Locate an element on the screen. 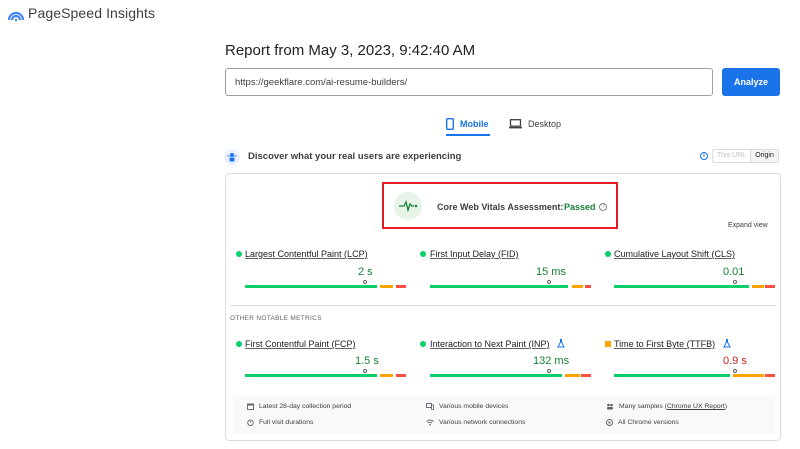 The image size is (800, 449). lcp-status-icon is located at coordinates (239, 254).